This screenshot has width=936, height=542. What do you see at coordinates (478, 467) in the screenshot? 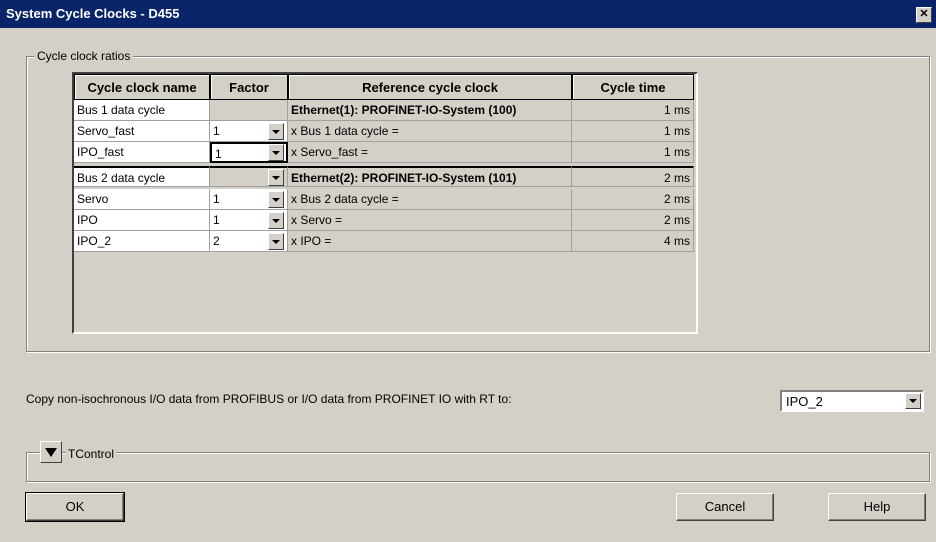
I see `tcontrol-group` at bounding box center [478, 467].